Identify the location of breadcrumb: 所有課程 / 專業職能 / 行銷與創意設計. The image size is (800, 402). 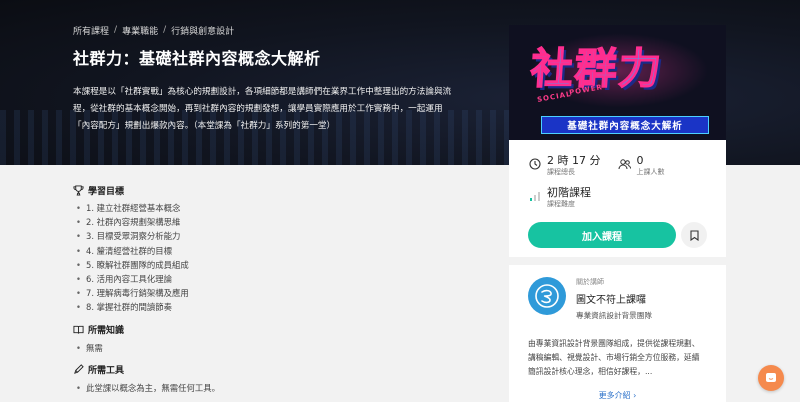
(265, 30).